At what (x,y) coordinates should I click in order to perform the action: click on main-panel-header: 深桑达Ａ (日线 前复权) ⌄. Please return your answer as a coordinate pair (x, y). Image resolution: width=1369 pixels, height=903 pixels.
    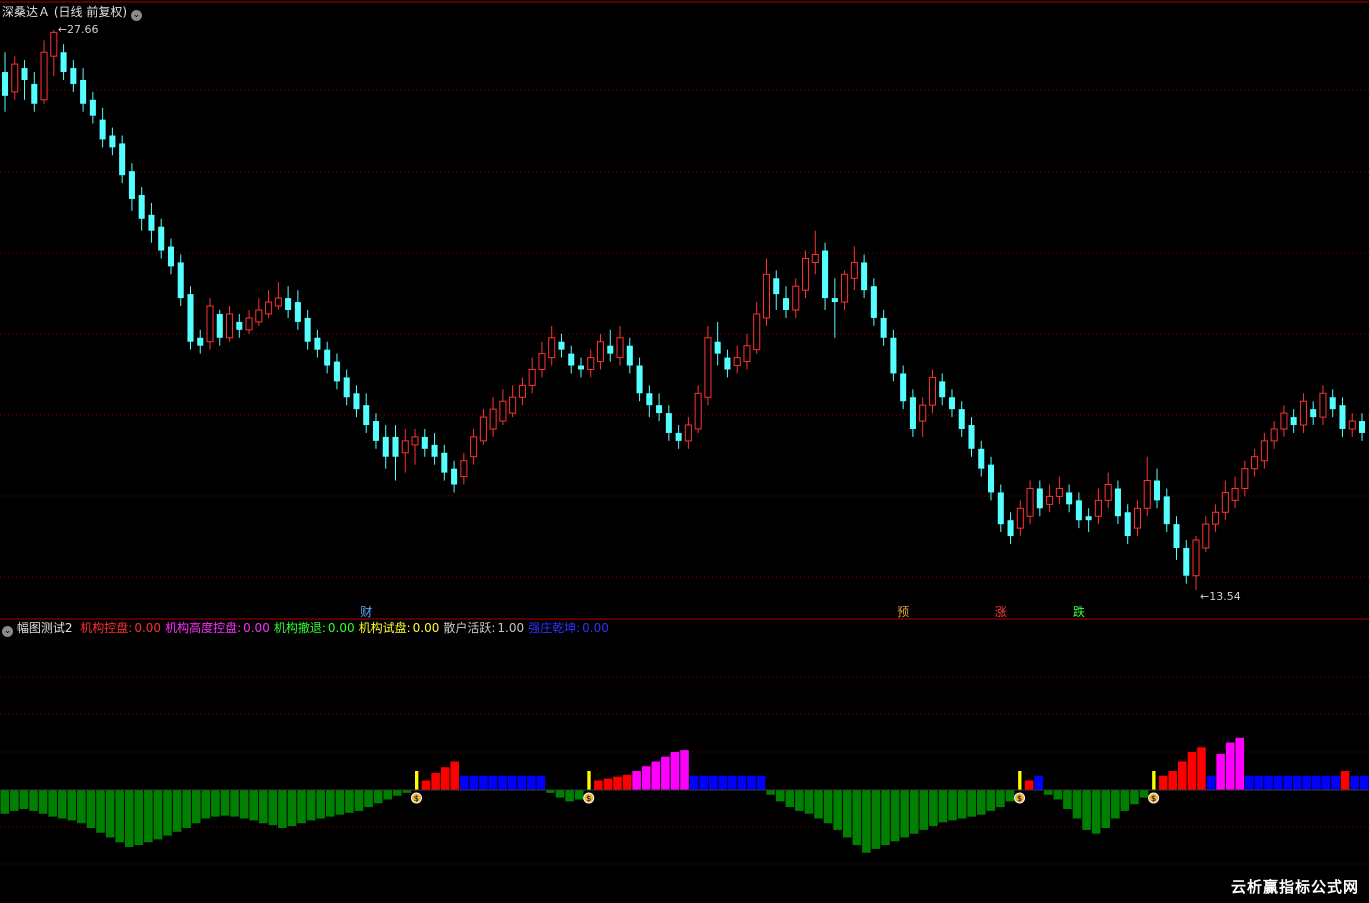
    Looking at the image, I should click on (72, 13).